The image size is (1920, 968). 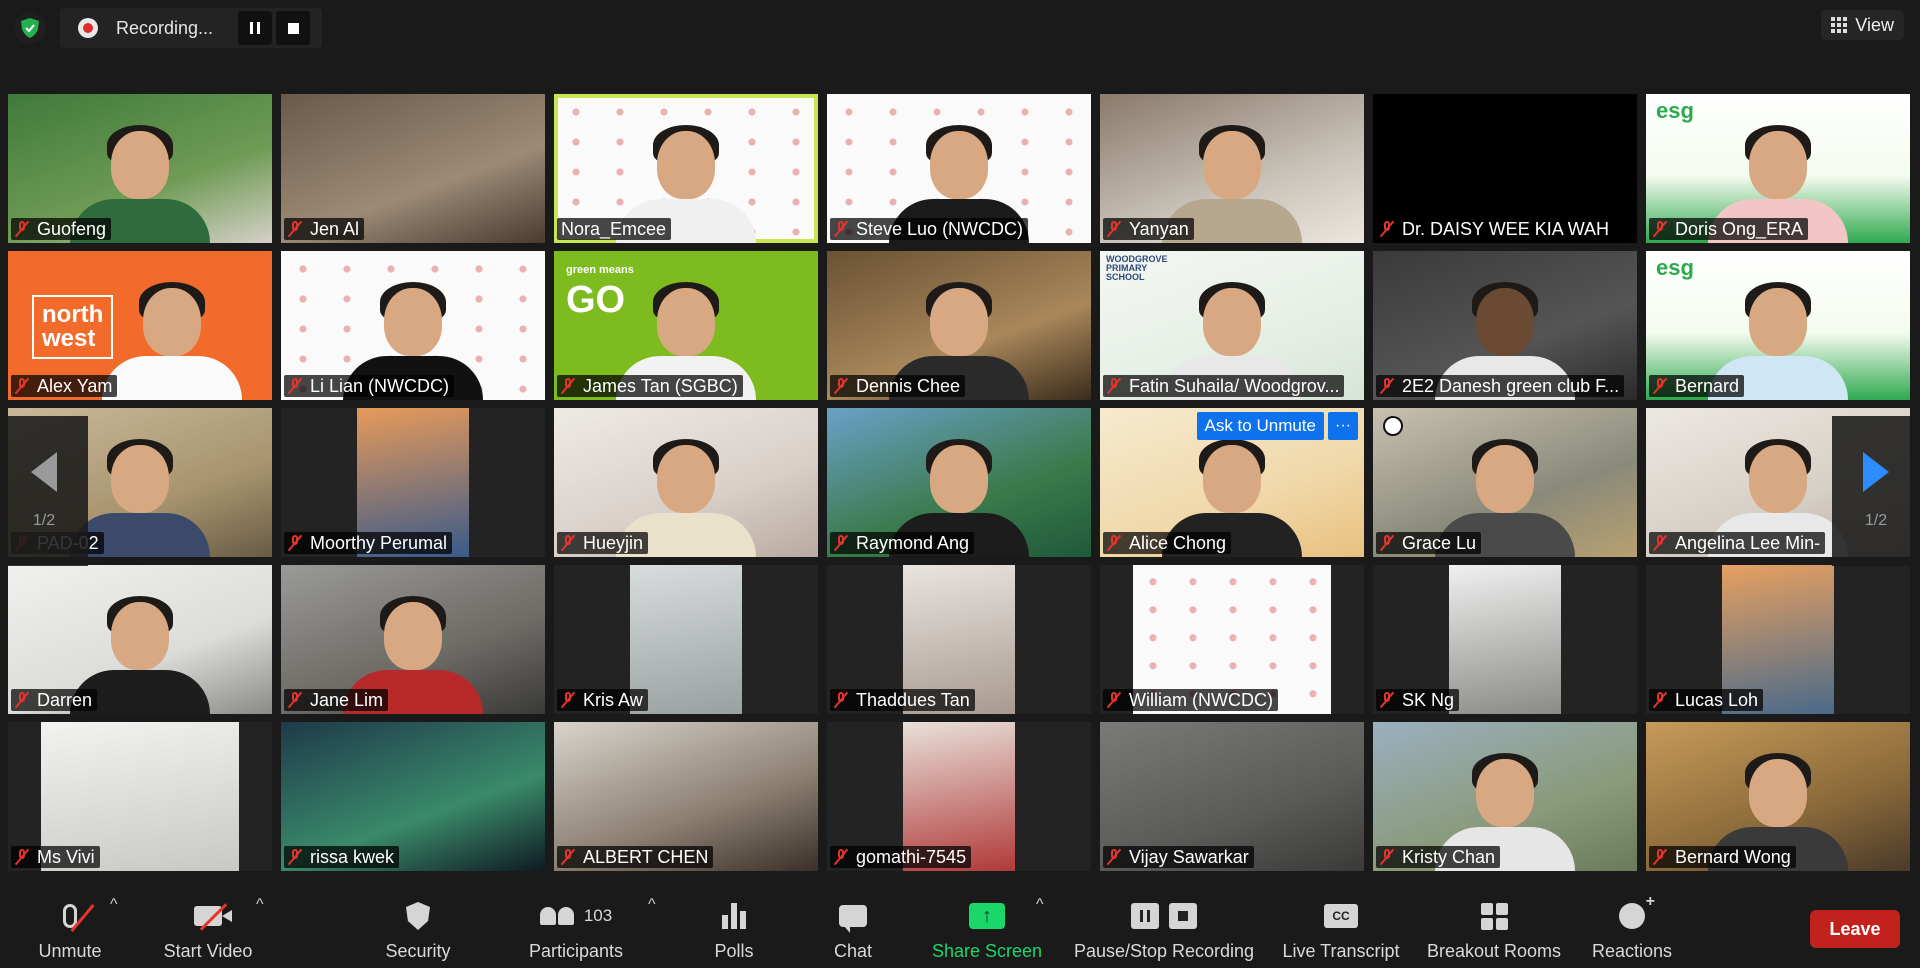 What do you see at coordinates (853, 951) in the screenshot?
I see `chat-label: Chat` at bounding box center [853, 951].